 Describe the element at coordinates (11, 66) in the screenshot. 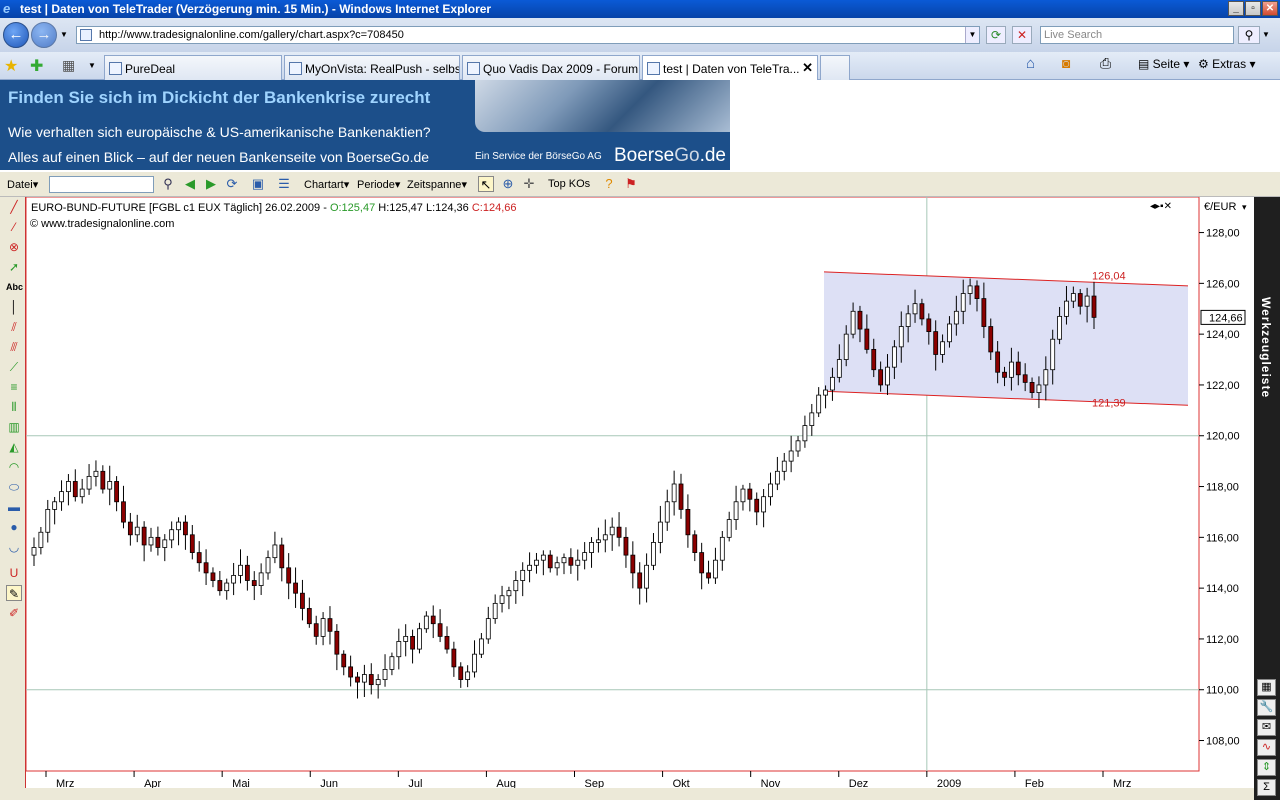

I see `favorites-star-icon: ★` at that location.